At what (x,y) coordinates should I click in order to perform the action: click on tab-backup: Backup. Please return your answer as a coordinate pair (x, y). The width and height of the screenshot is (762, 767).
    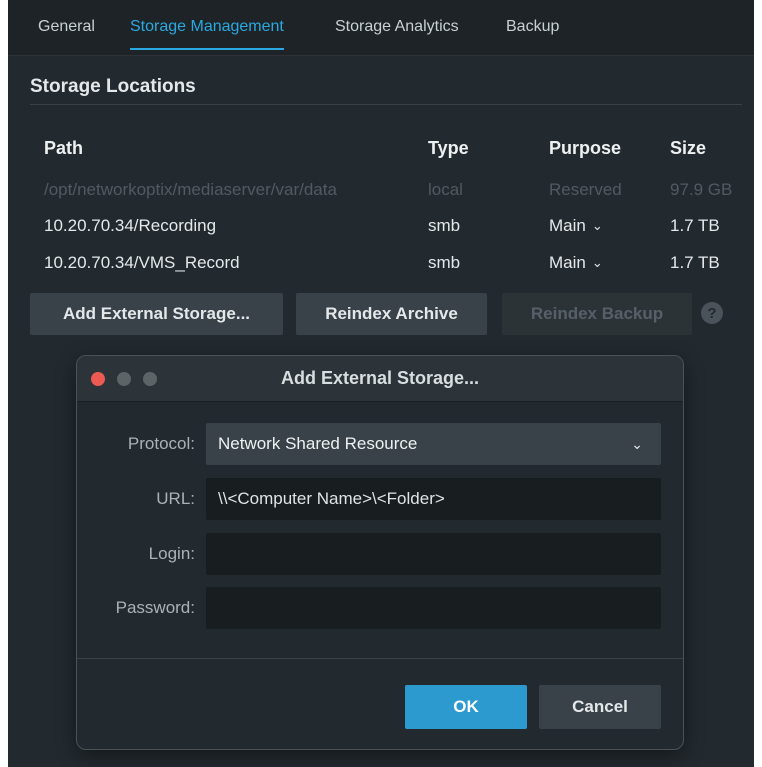
    Looking at the image, I should click on (532, 33).